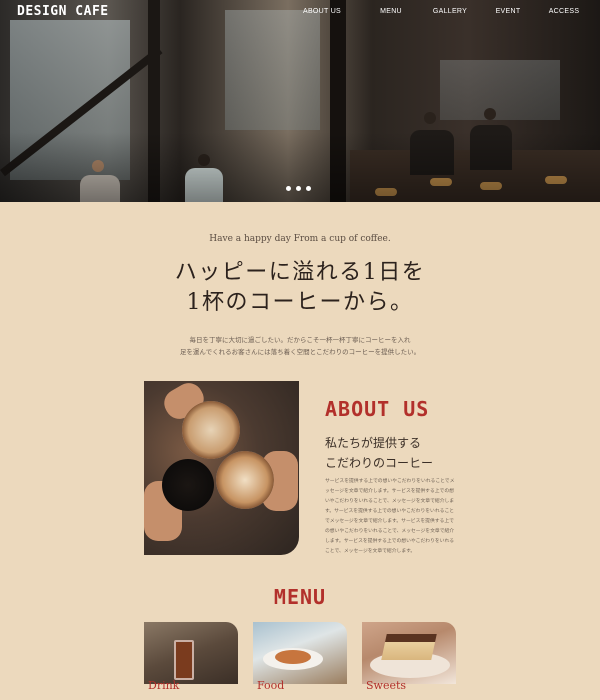 This screenshot has width=600, height=700. What do you see at coordinates (564, 12) in the screenshot?
I see `nav-access: ACCESS` at bounding box center [564, 12].